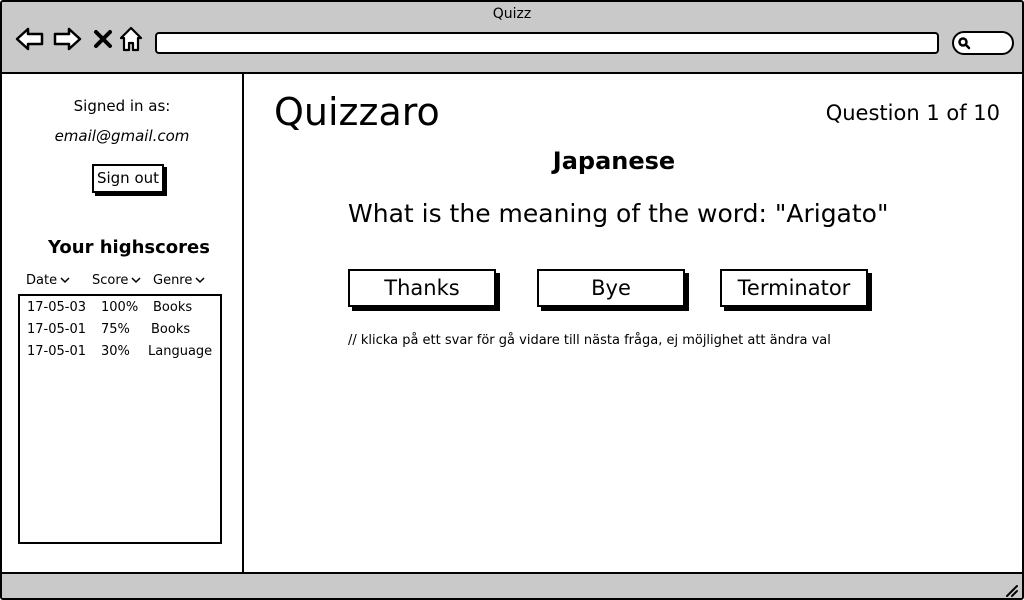 This screenshot has height=600, width=1024. I want to click on column-header-date: Date, so click(48, 280).